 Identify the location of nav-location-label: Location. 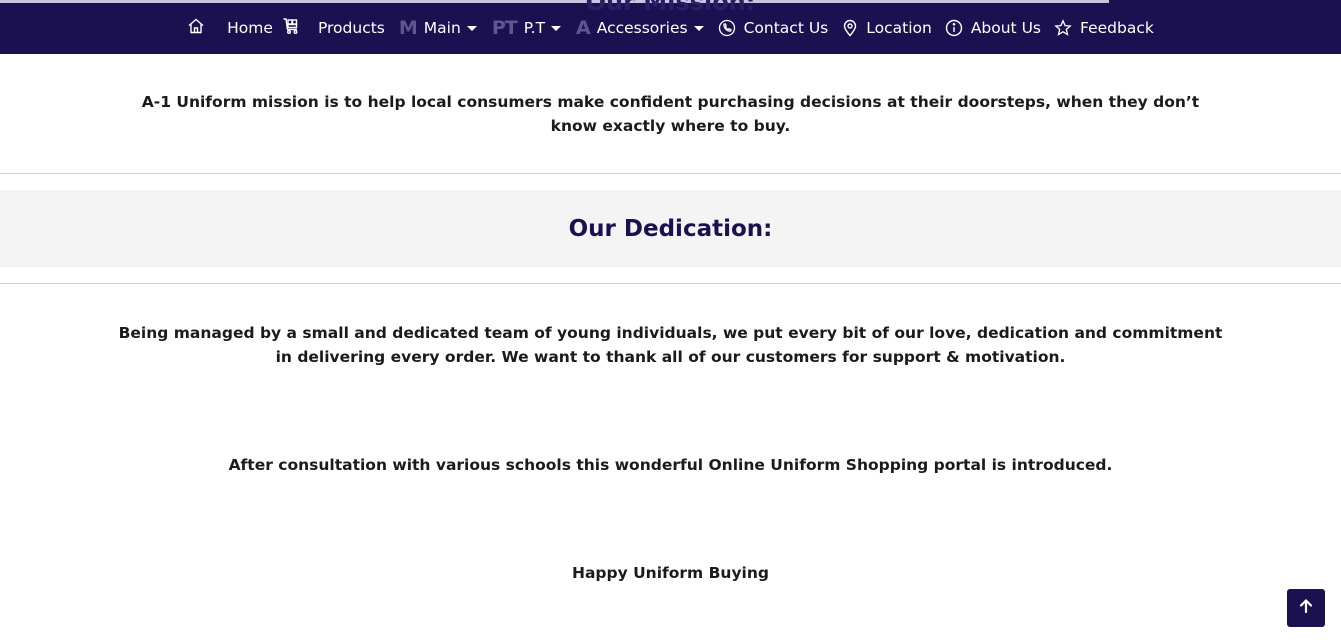
(899, 28).